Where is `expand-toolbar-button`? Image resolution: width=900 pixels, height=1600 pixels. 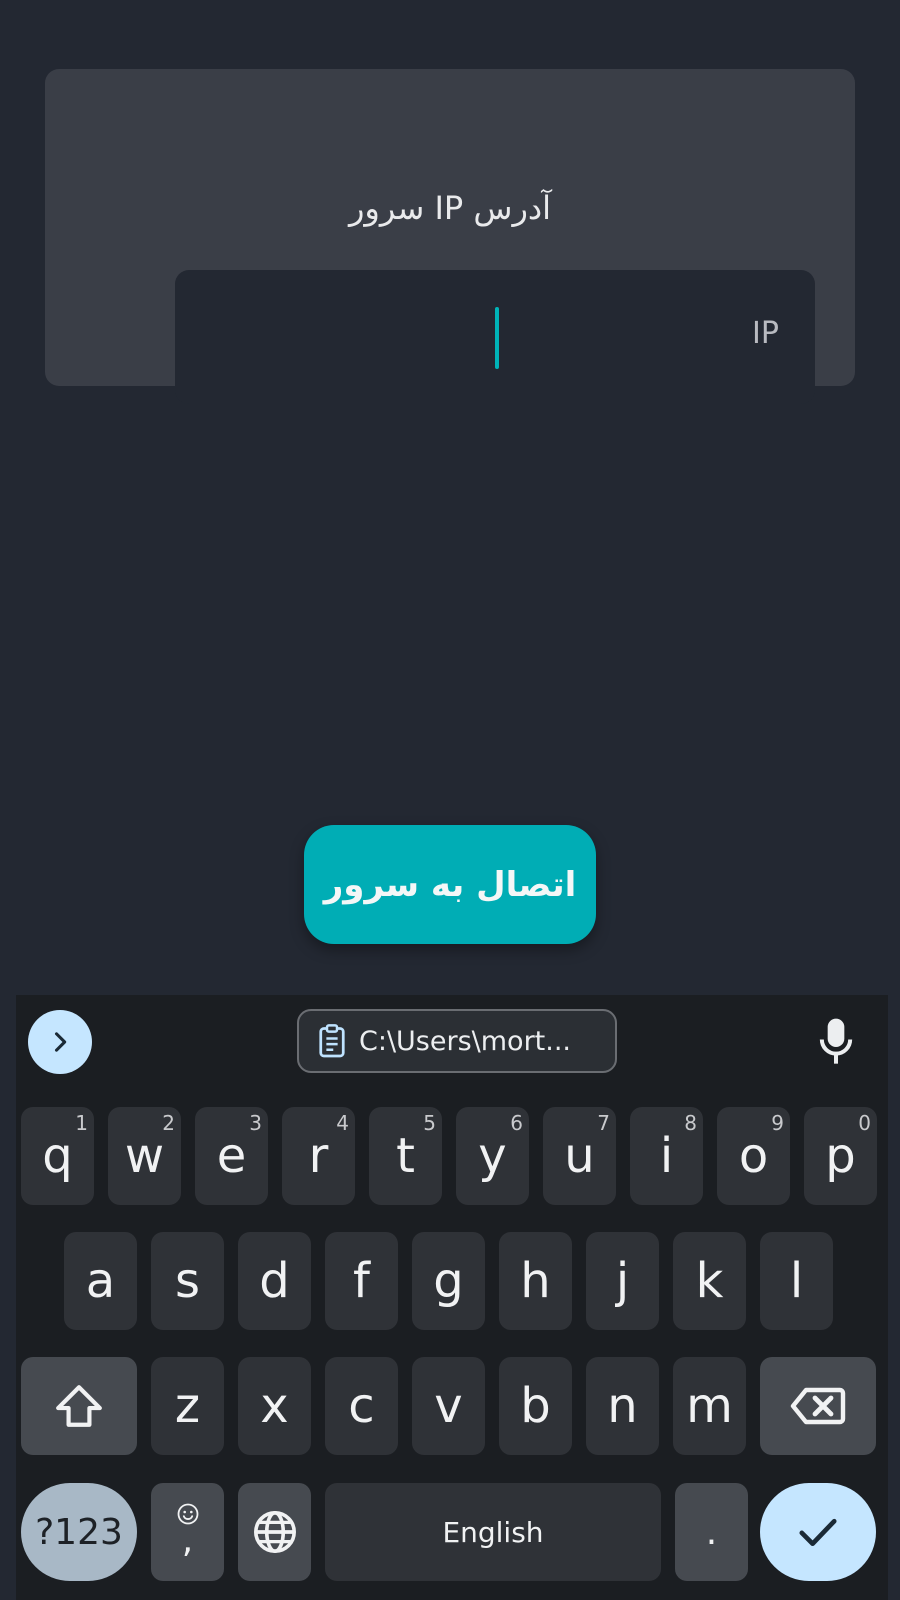
expand-toolbar-button is located at coordinates (60, 1042).